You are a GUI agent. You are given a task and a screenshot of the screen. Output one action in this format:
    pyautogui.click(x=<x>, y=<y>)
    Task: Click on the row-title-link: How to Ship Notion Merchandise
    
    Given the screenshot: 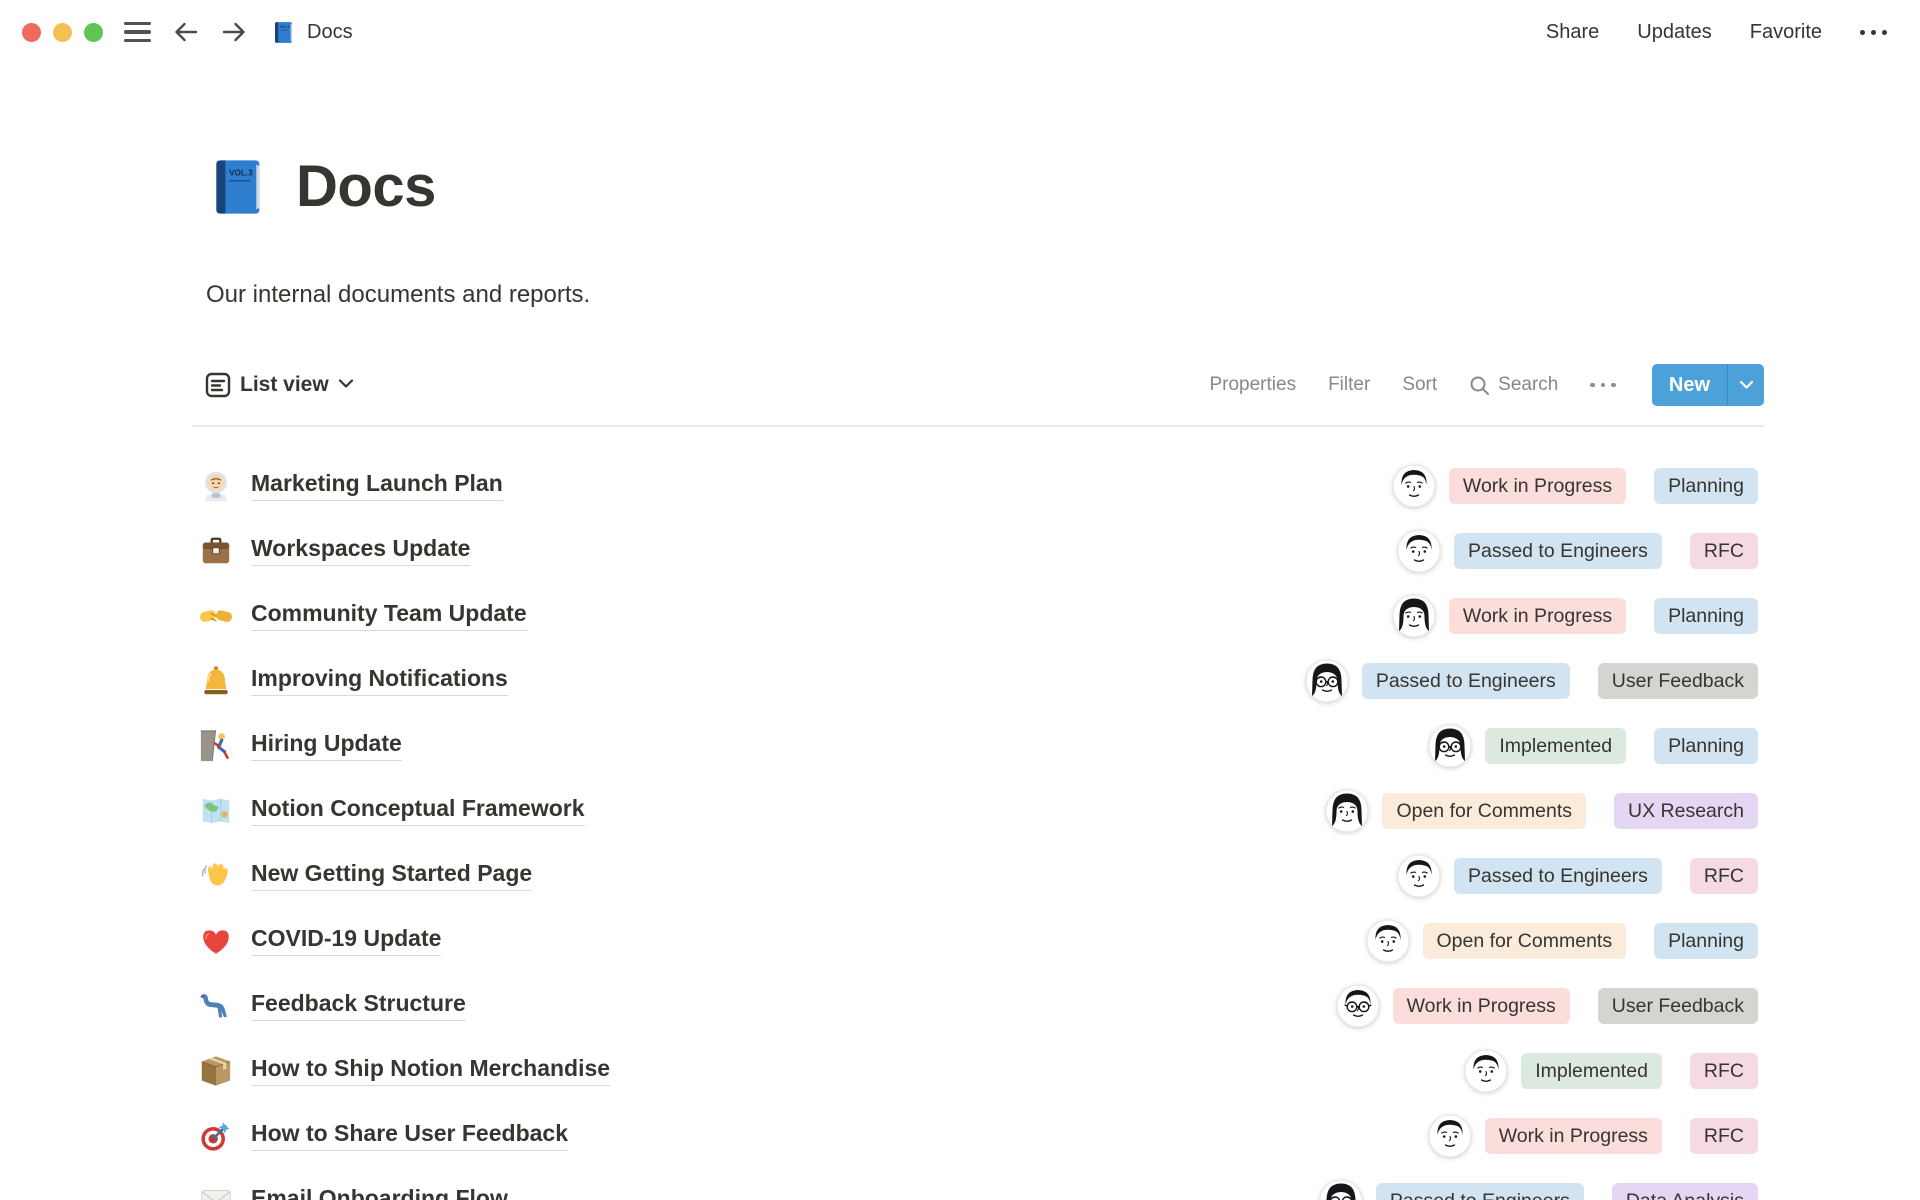 What is the action you would take?
    pyautogui.click(x=431, y=1070)
    